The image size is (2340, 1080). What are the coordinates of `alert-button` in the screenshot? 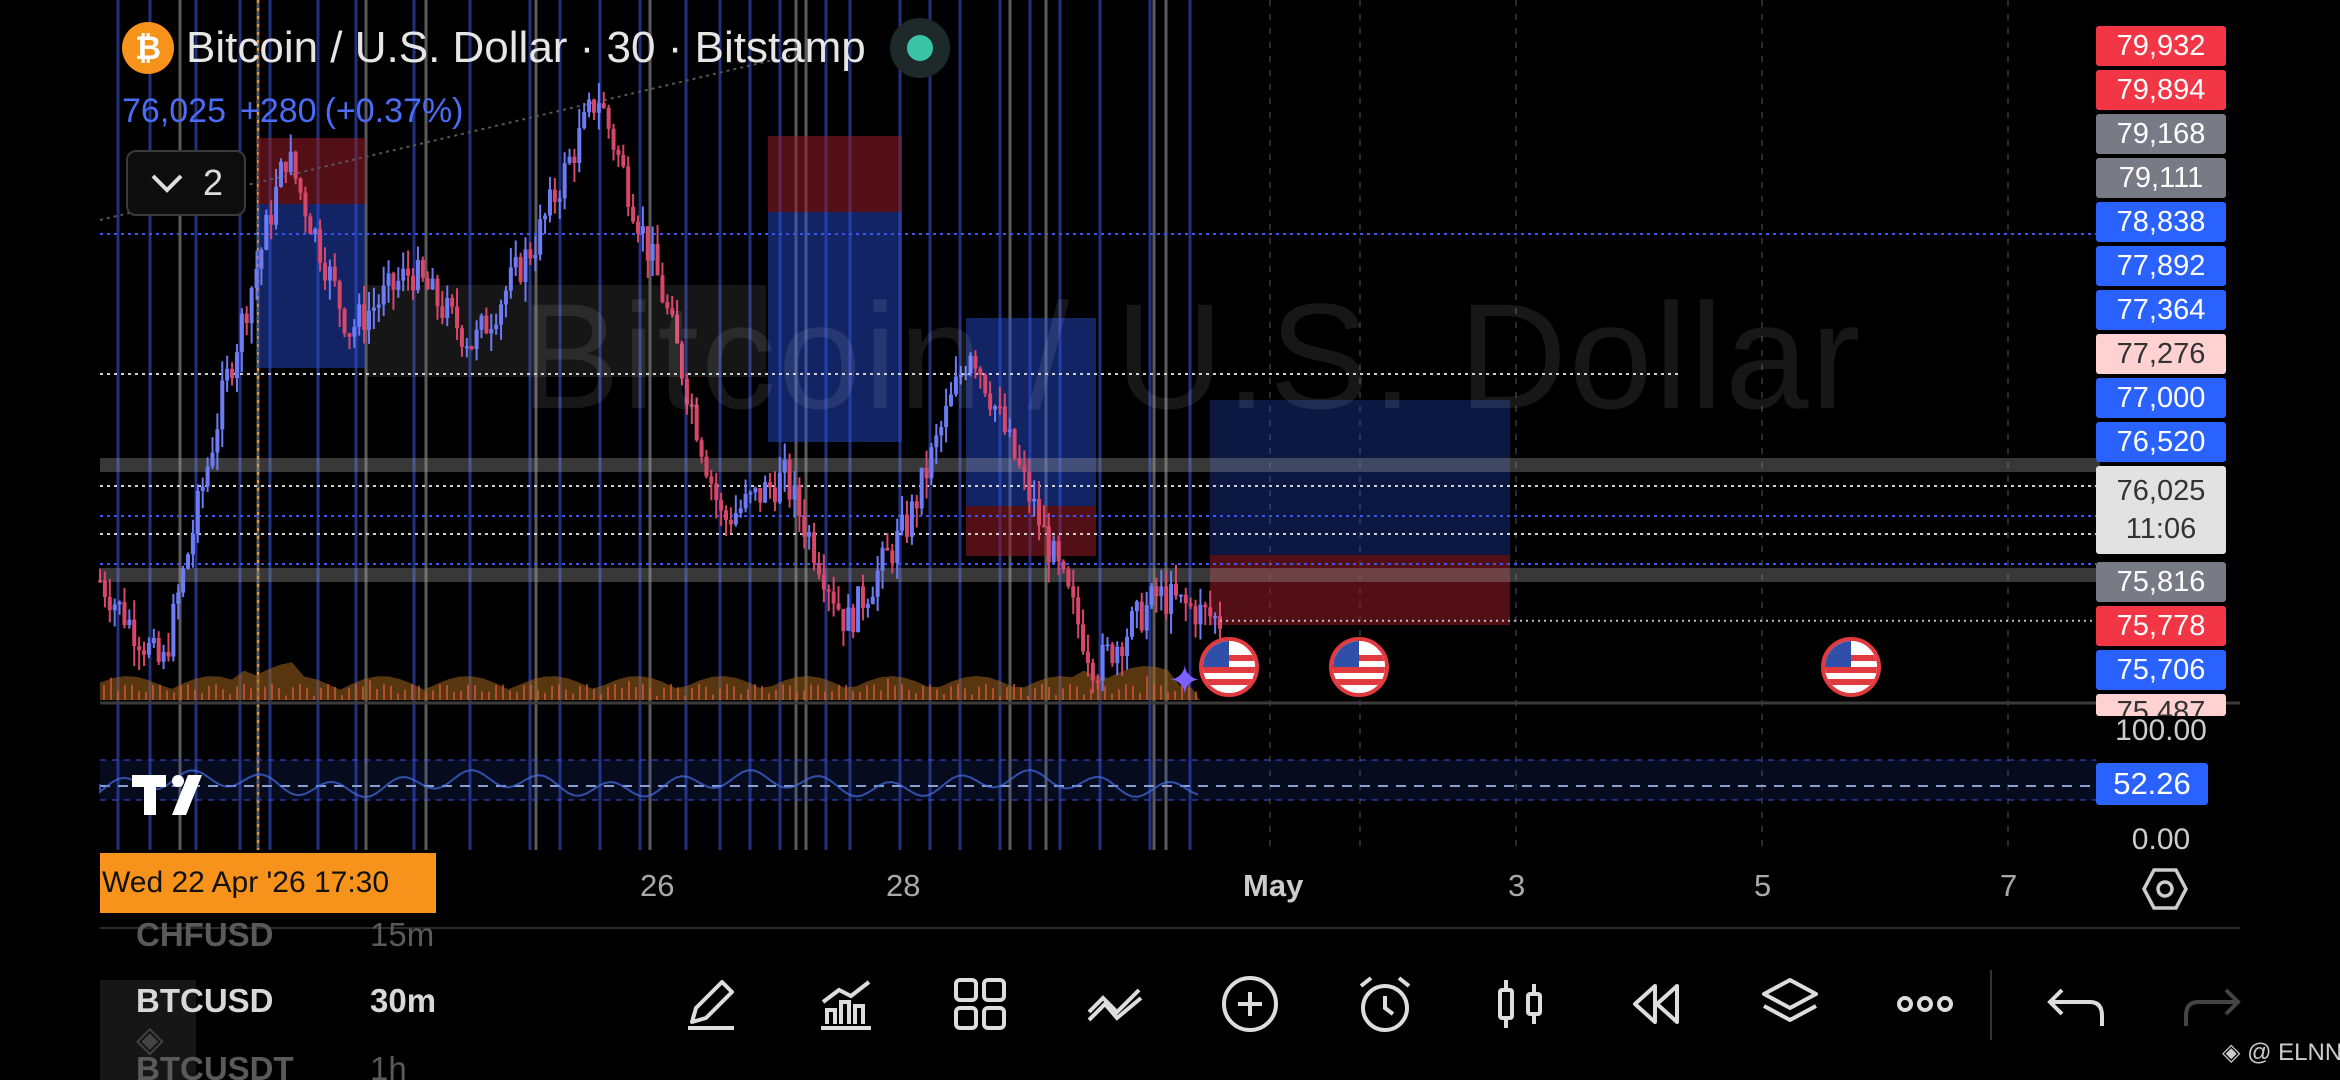 It's located at (1385, 1004).